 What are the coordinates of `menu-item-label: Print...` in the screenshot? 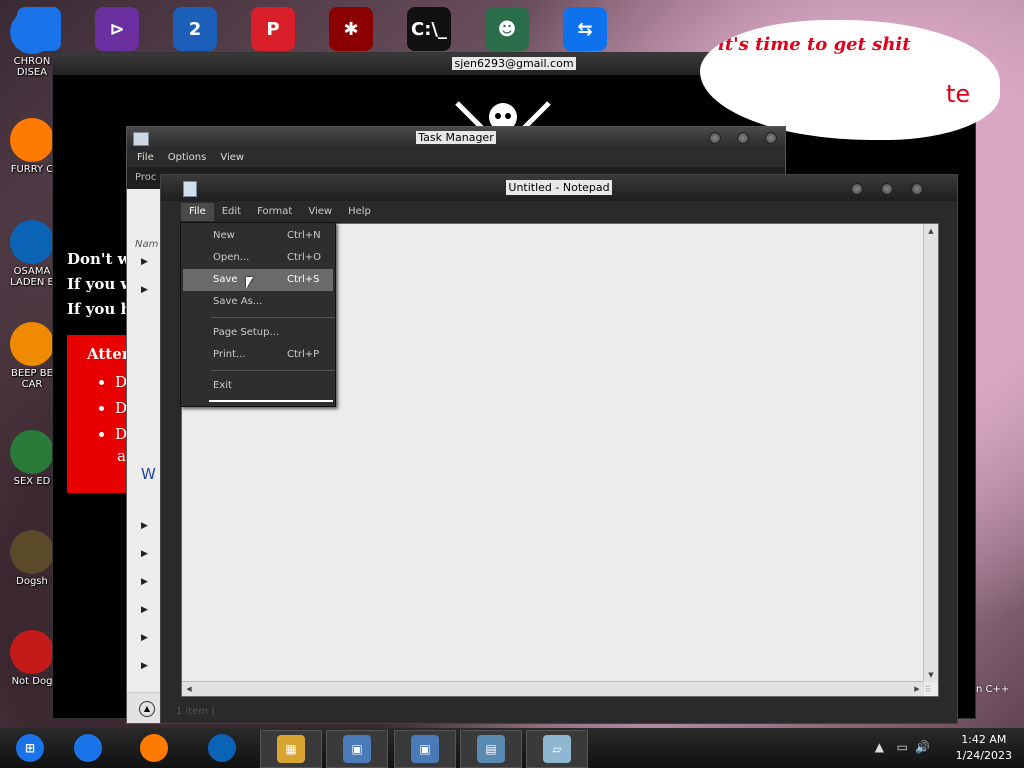 It's located at (229, 354).